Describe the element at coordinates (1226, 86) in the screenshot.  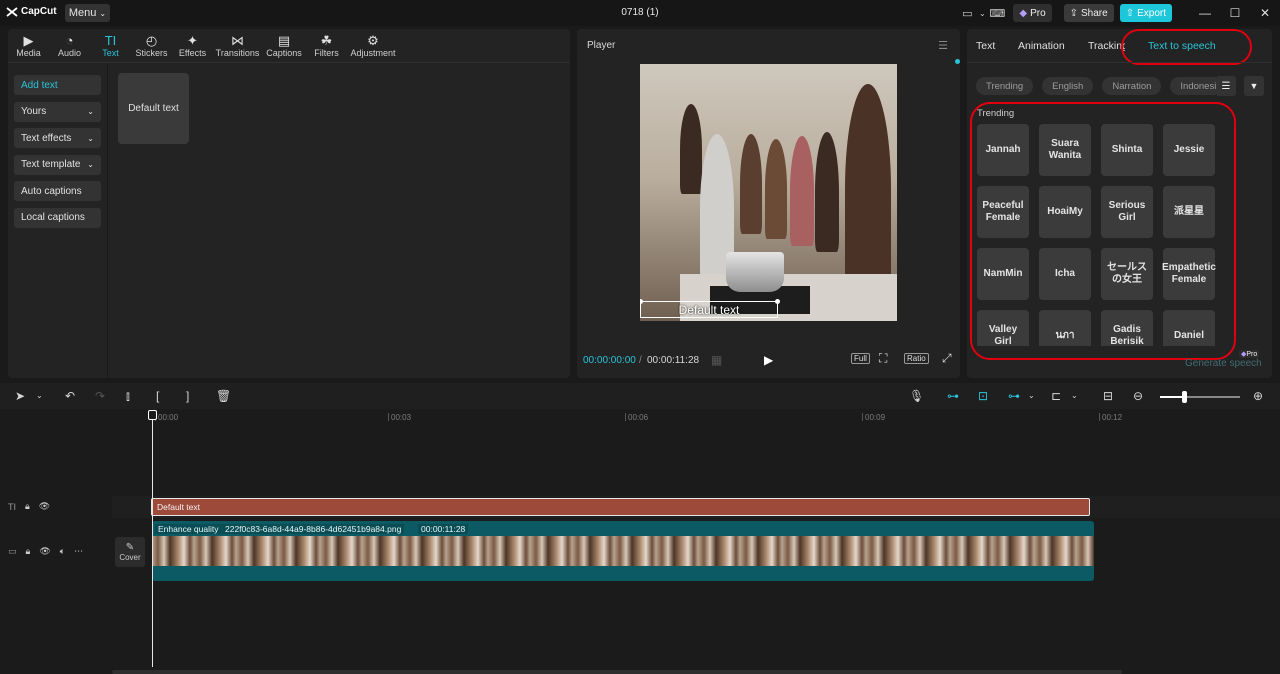
I see `filter-icon: ☰` at that location.